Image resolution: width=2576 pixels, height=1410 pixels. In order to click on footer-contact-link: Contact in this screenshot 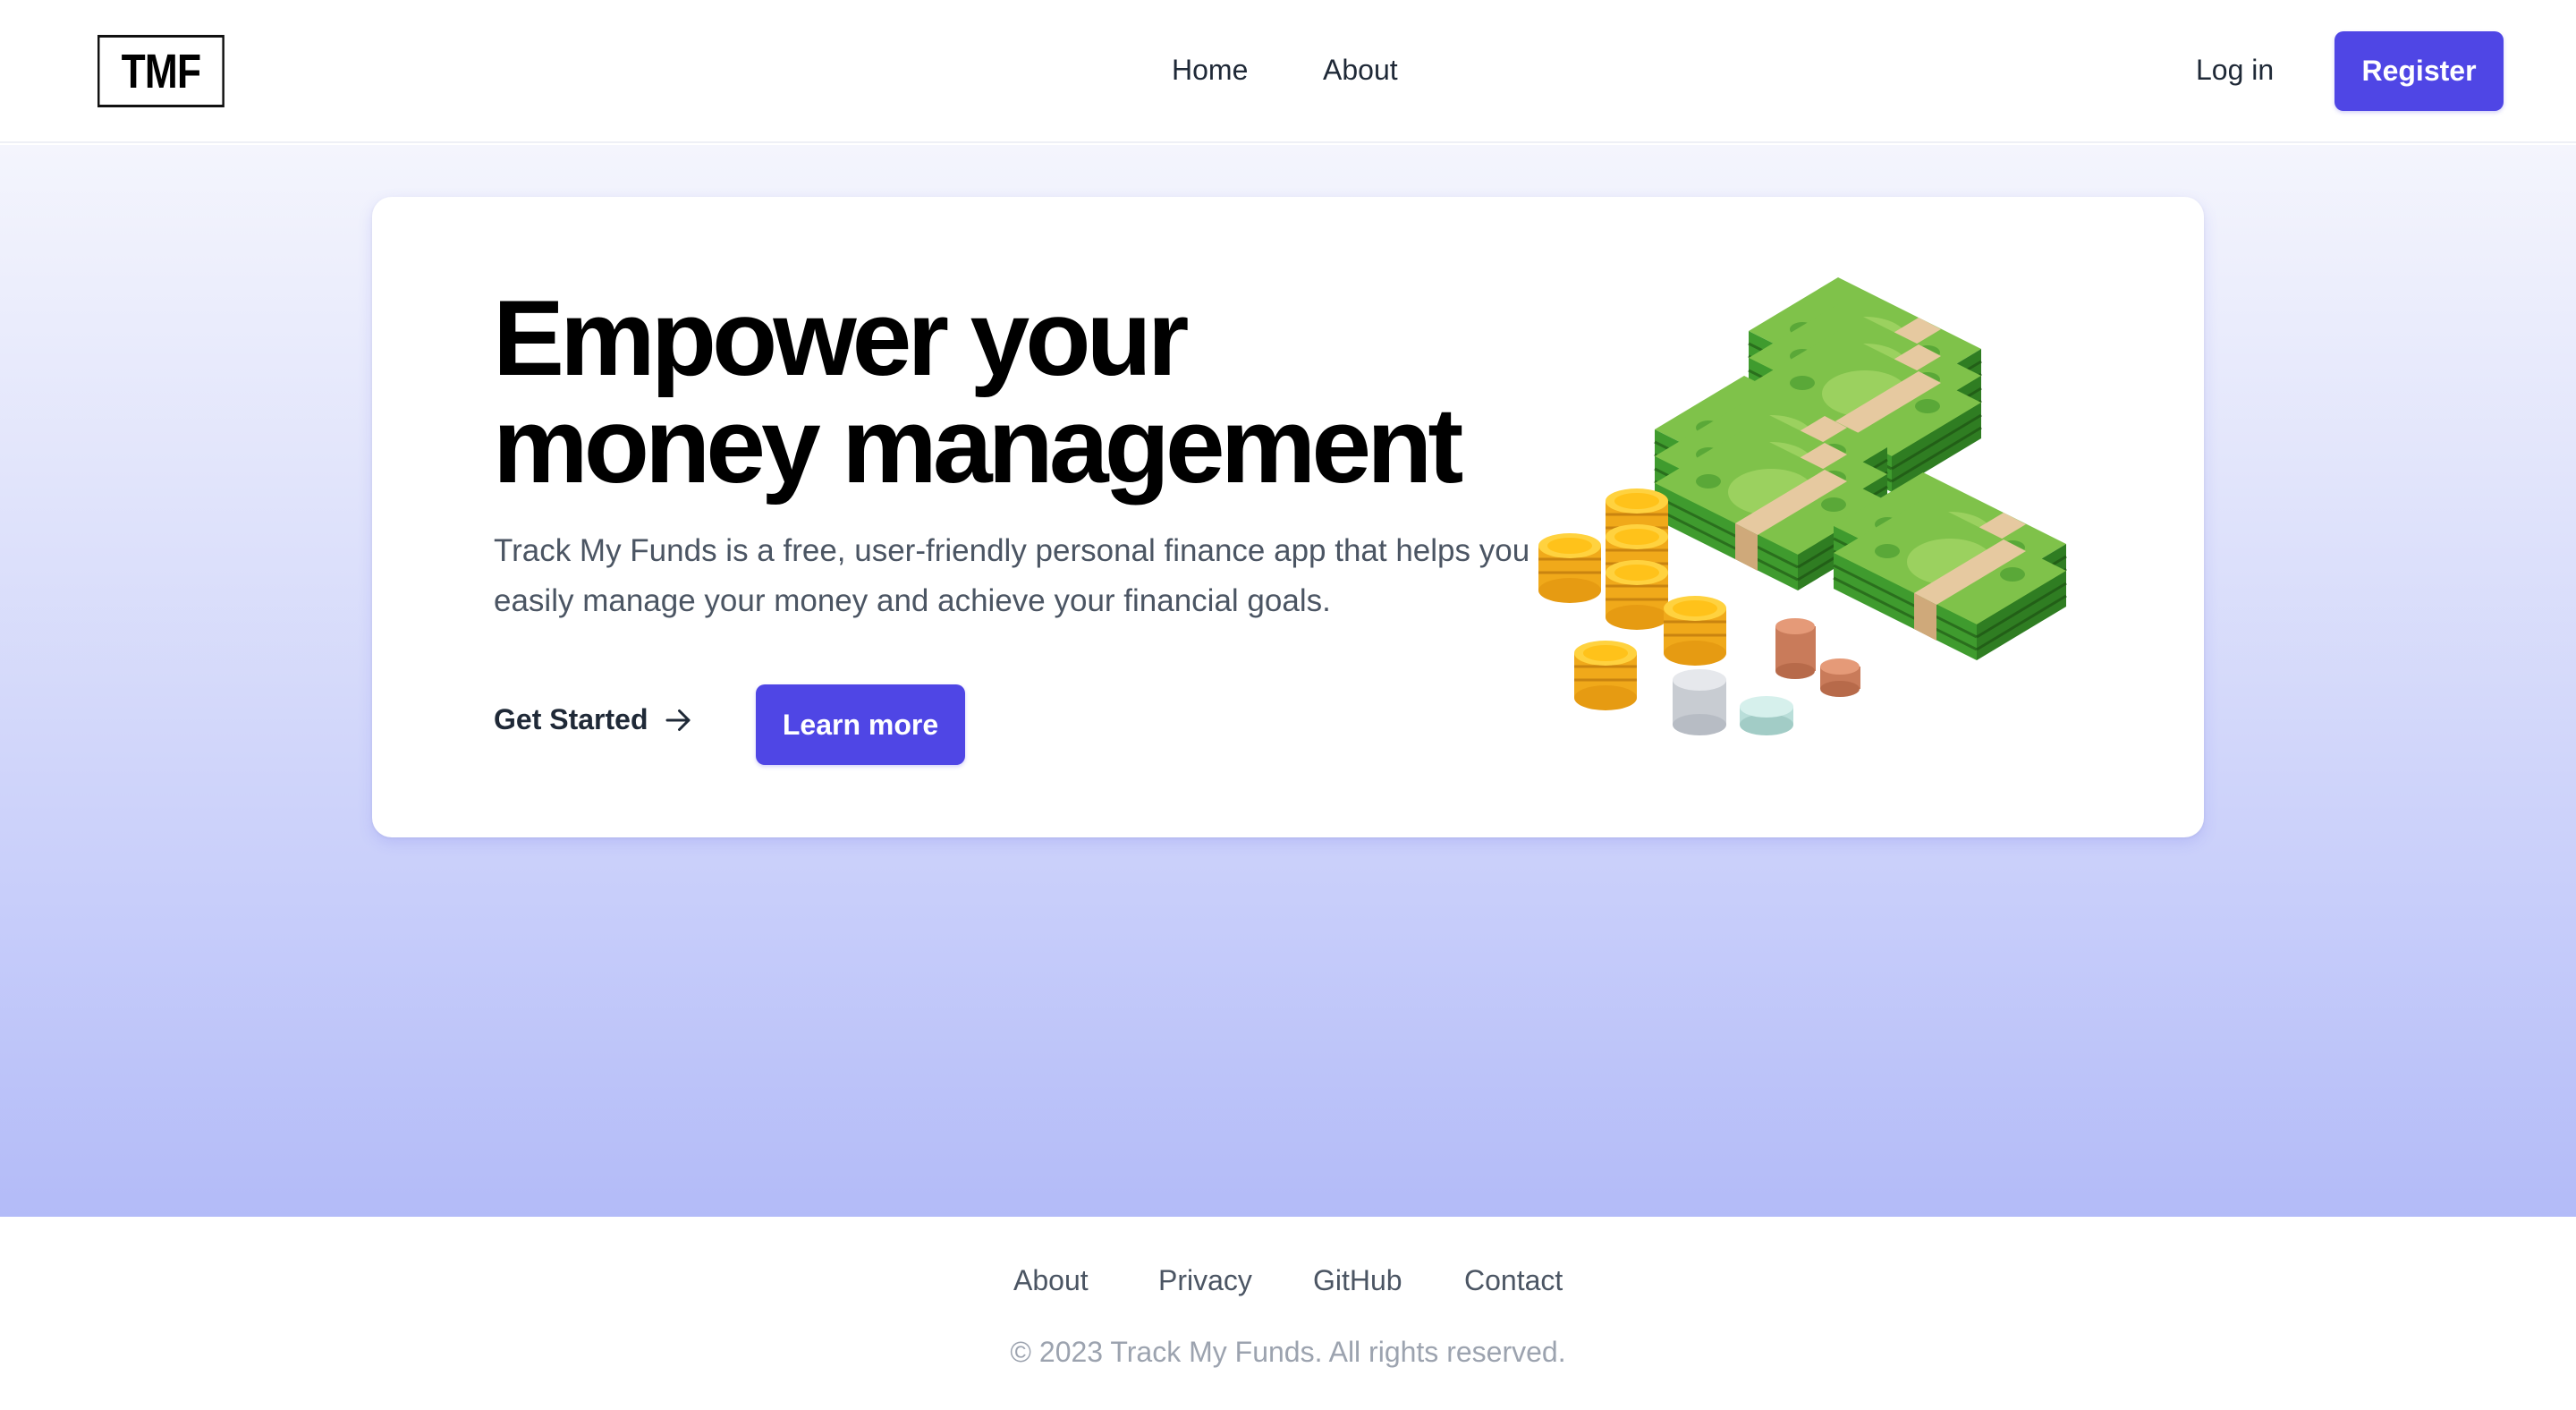, I will do `click(1513, 1281)`.